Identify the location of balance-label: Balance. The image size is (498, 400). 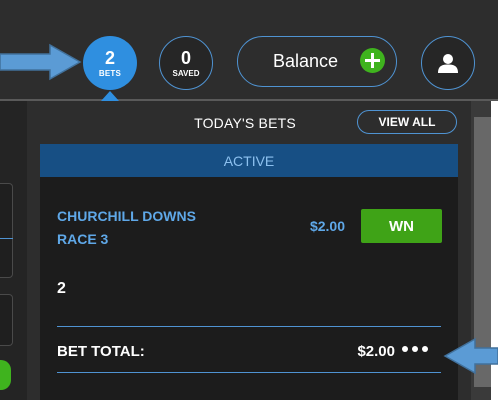
(306, 61).